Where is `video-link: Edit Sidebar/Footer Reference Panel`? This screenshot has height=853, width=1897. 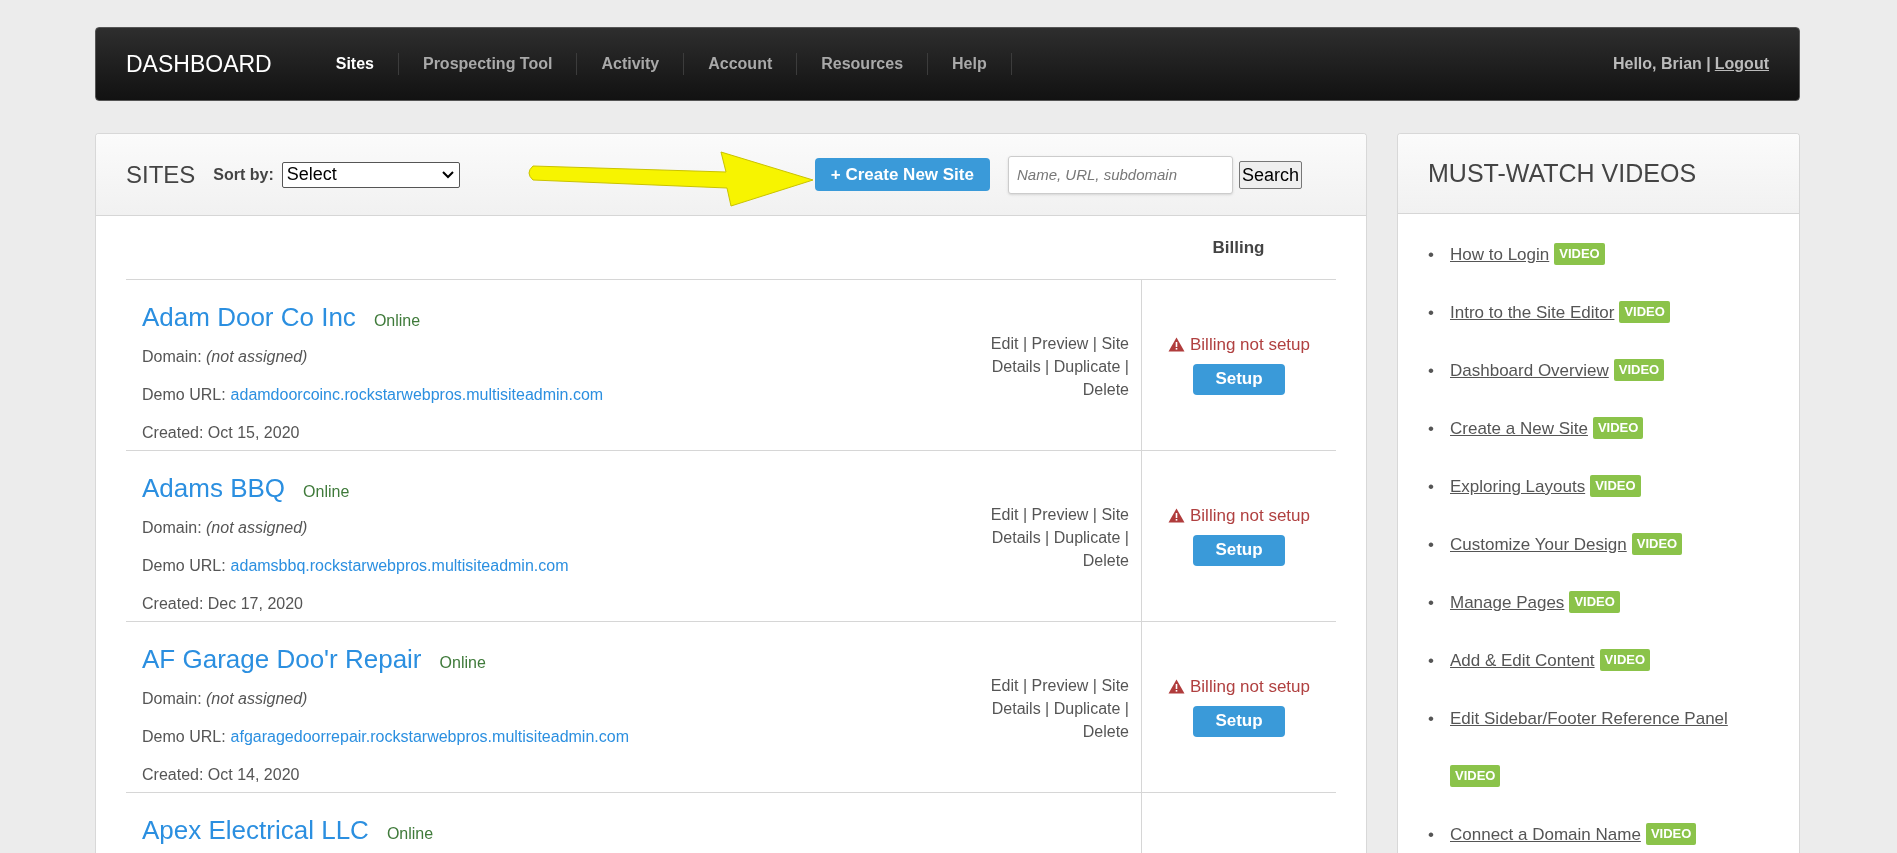
video-link: Edit Sidebar/Footer Reference Panel is located at coordinates (1589, 718).